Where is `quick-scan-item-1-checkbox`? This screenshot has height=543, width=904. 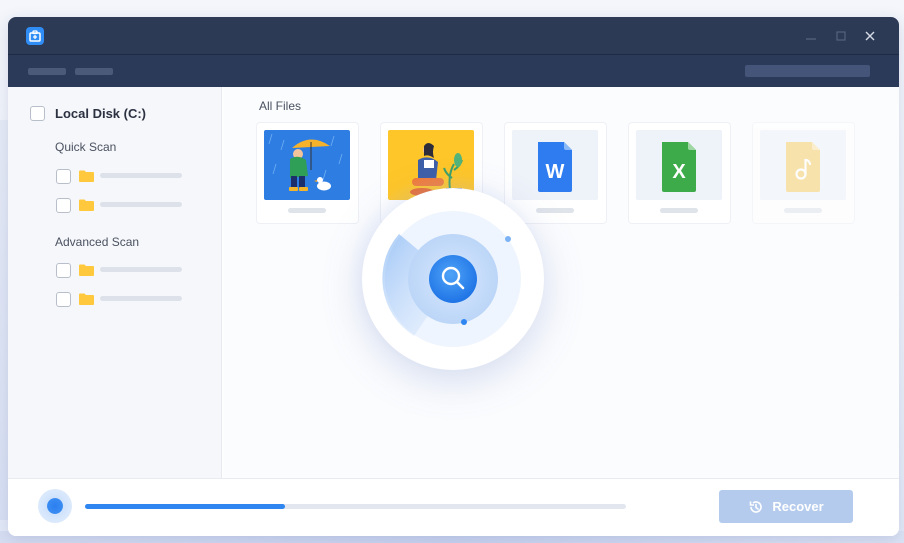
quick-scan-item-1-checkbox is located at coordinates (63, 176).